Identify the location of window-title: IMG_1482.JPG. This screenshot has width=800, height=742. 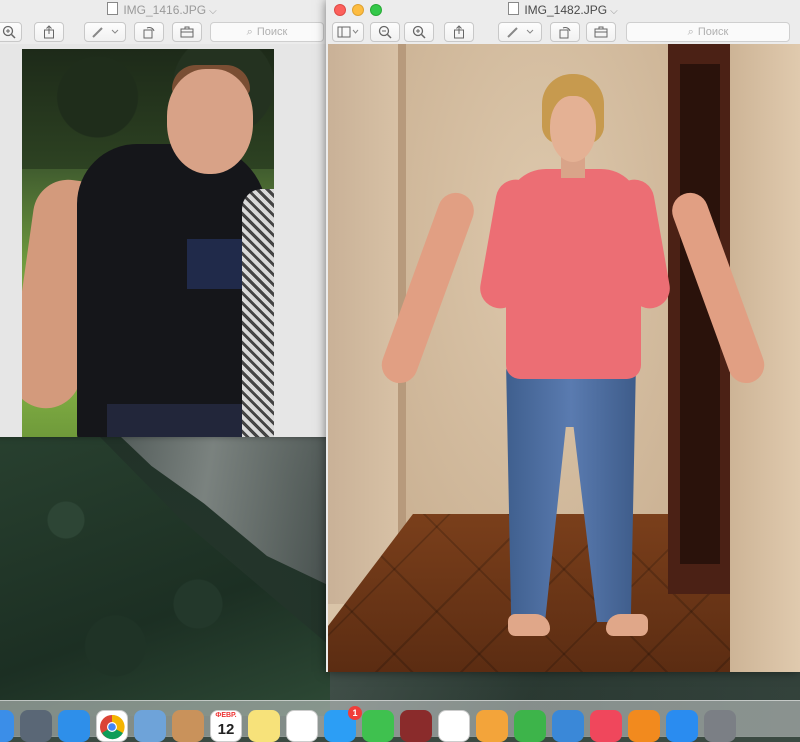
(566, 10).